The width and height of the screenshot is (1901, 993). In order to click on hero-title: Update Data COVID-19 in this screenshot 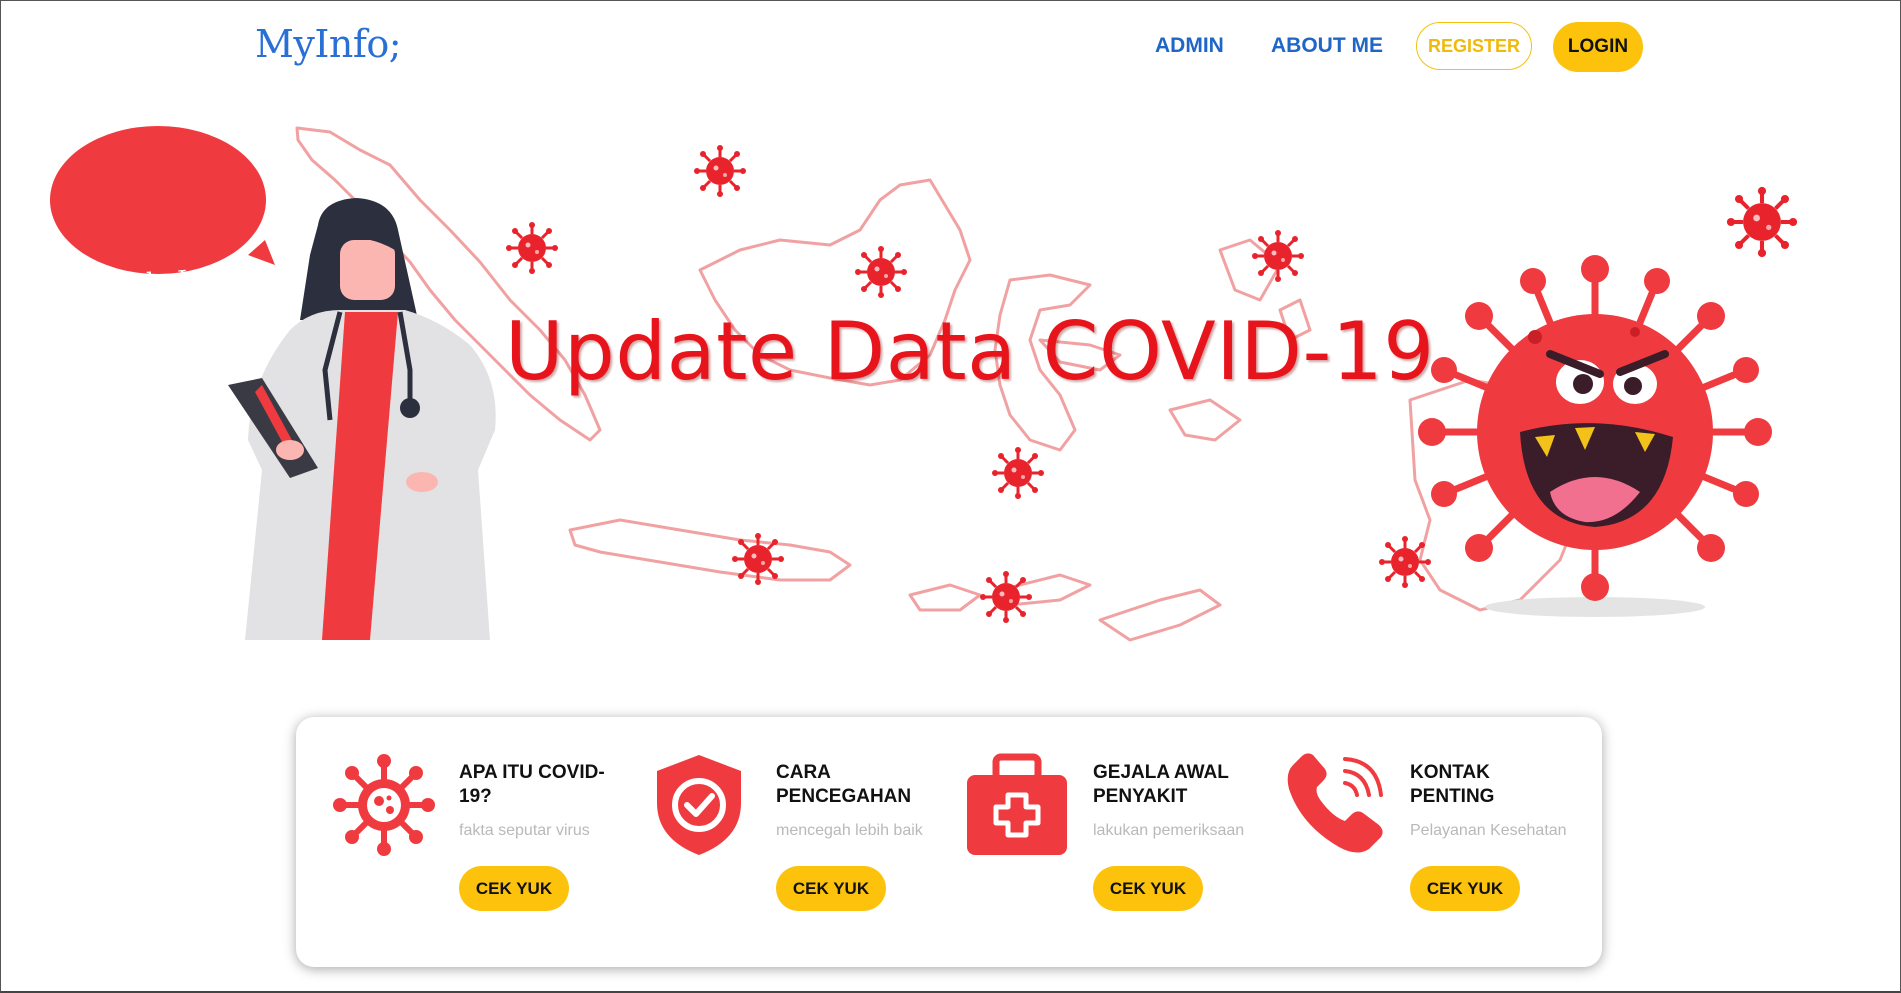, I will do `click(970, 351)`.